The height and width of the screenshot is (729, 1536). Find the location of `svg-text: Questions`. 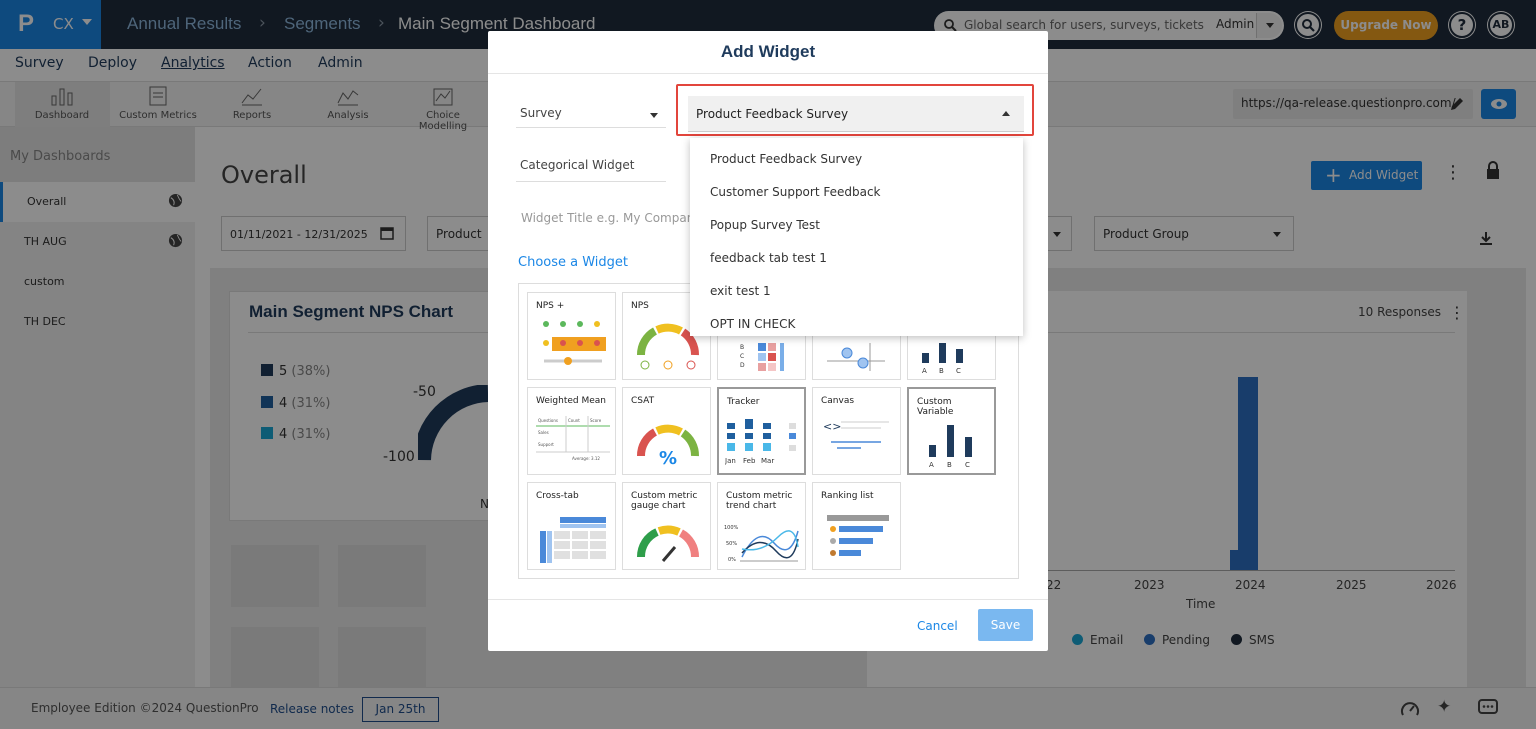

svg-text: Questions is located at coordinates (548, 420).